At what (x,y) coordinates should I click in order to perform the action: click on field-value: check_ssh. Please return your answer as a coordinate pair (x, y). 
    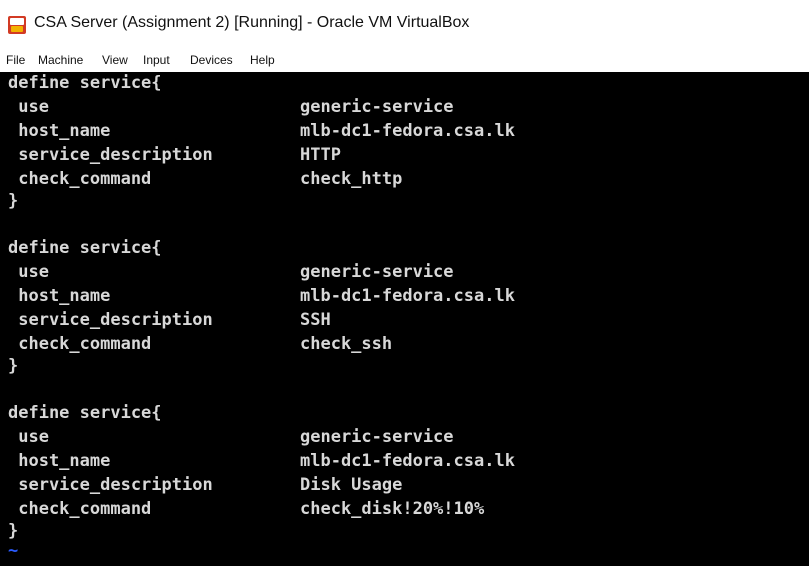
    Looking at the image, I should click on (346, 344).